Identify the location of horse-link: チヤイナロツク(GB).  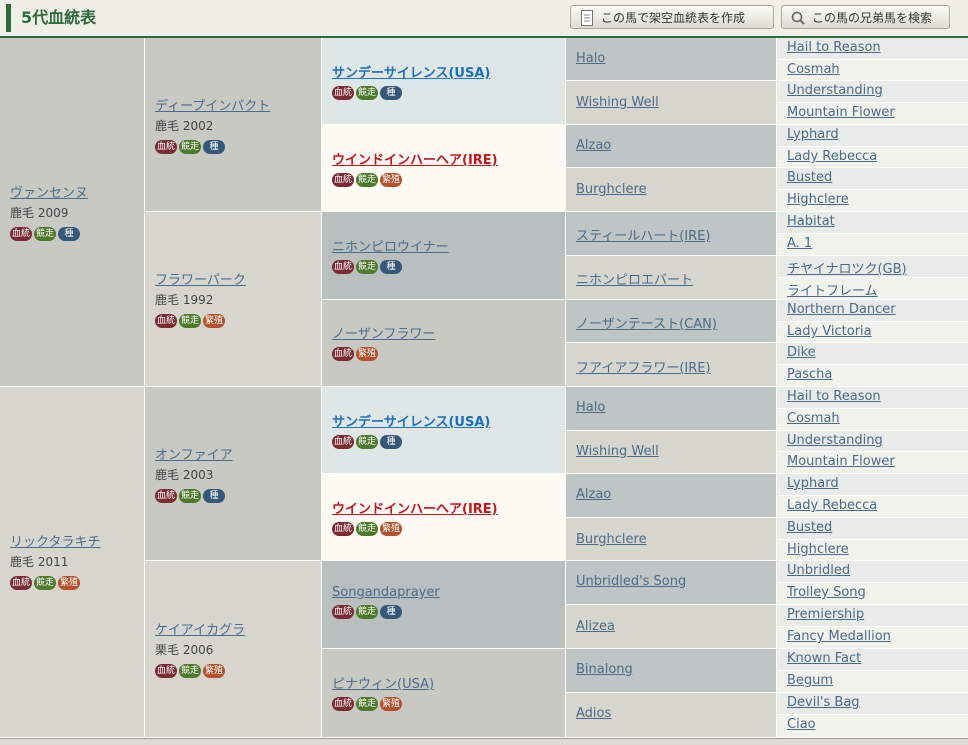
(847, 267).